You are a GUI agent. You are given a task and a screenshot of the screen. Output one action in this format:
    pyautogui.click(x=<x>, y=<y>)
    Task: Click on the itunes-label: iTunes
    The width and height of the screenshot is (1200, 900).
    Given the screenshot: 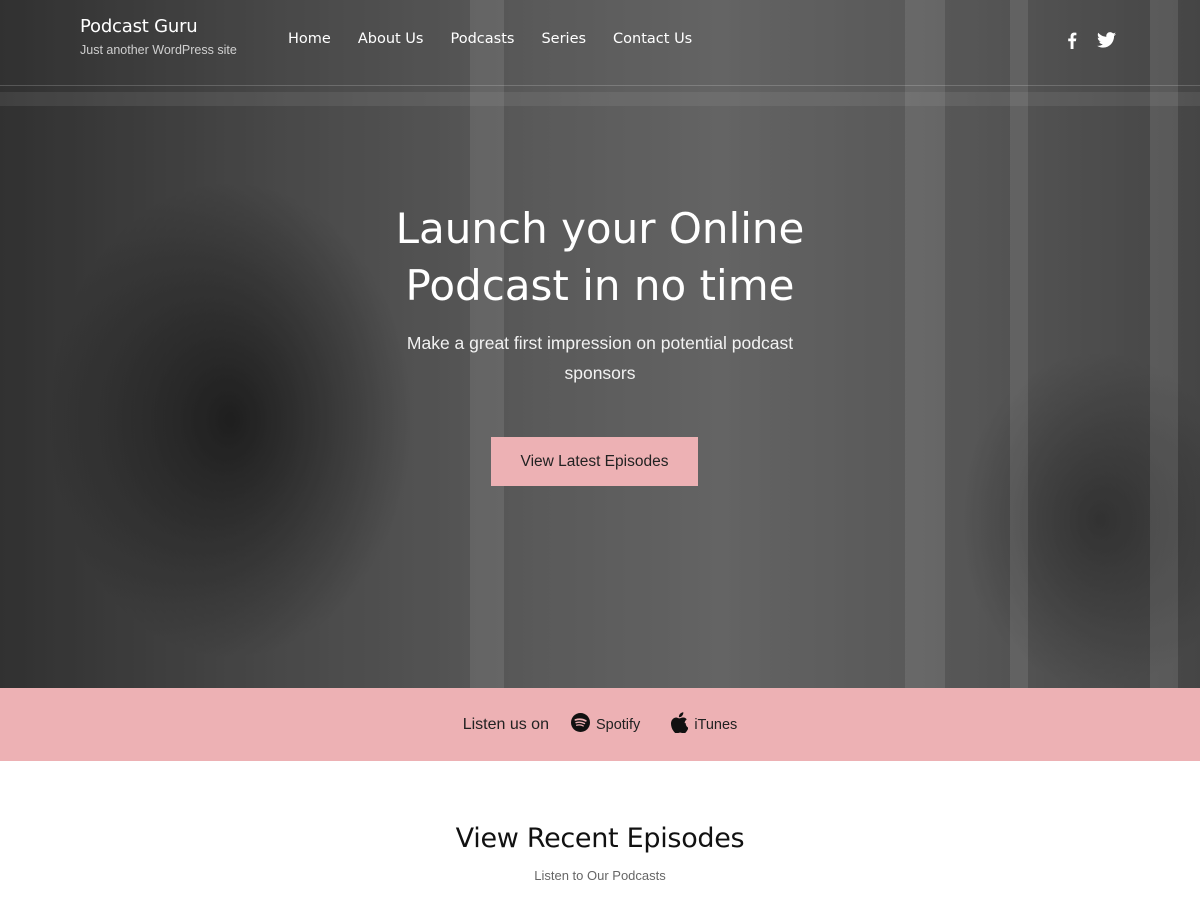 What is the action you would take?
    pyautogui.click(x=716, y=724)
    